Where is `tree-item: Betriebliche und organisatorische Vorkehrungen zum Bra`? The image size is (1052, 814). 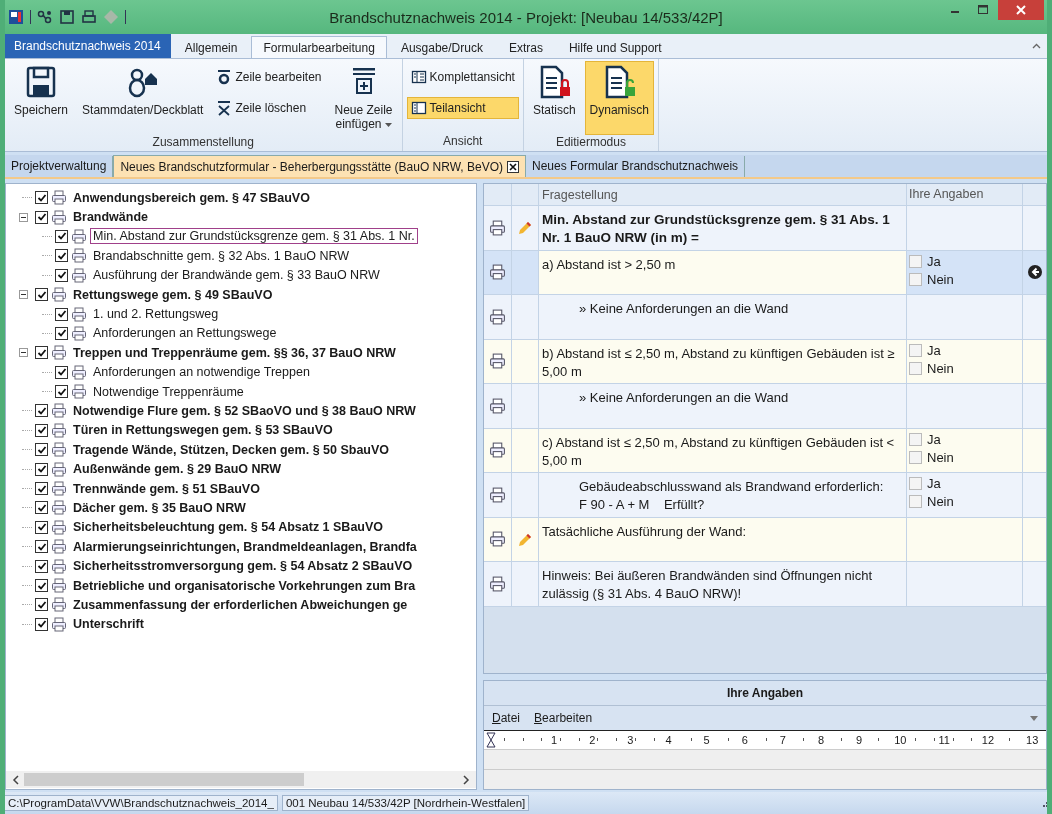
tree-item: Betriebliche und organisatorische Vorkehrungen zum Bra is located at coordinates (244, 585).